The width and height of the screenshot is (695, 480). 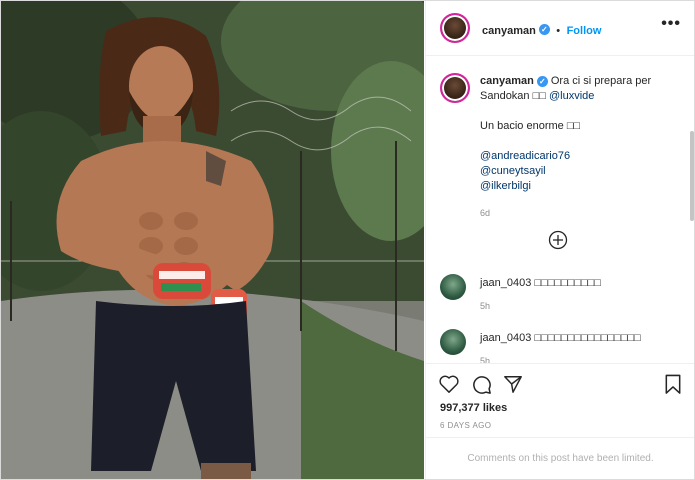 I want to click on plus-circle-icon, so click(x=558, y=242).